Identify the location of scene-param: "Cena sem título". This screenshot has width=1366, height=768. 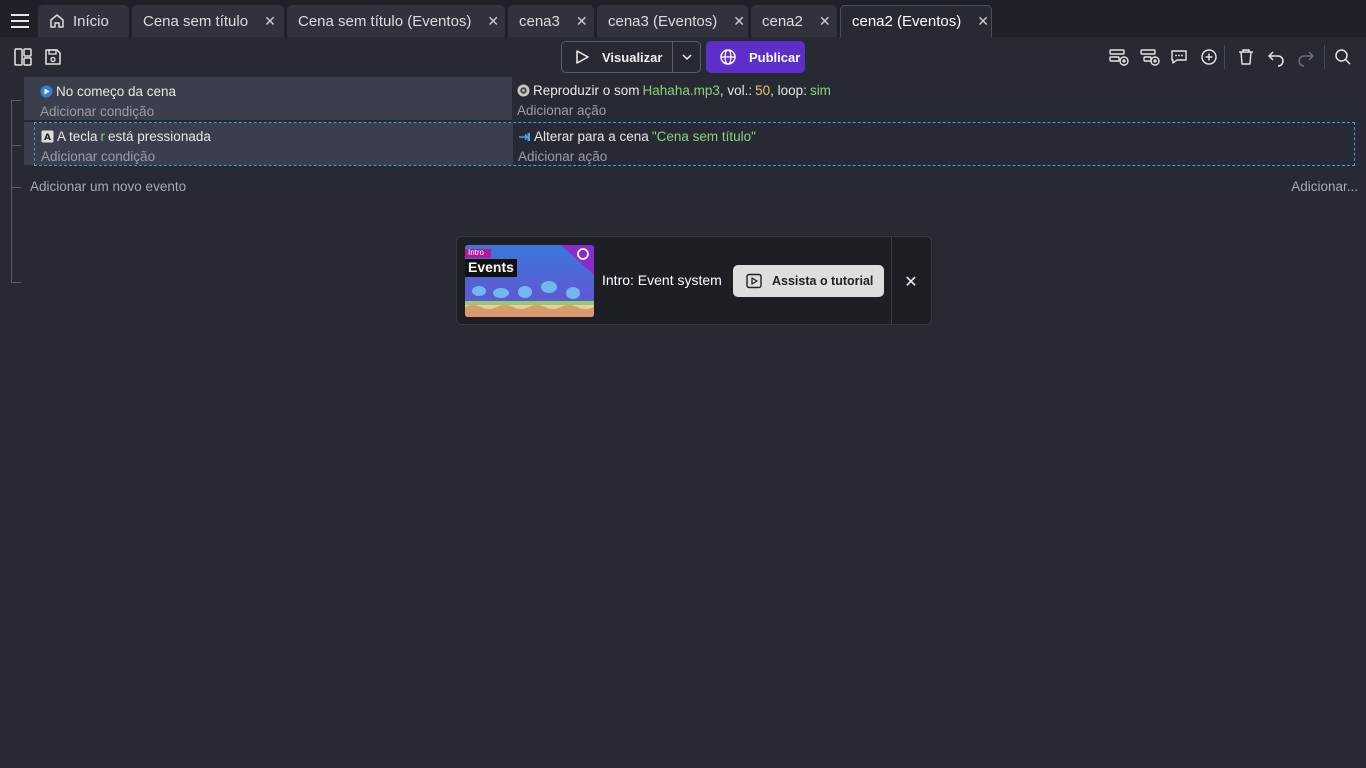
(703, 136).